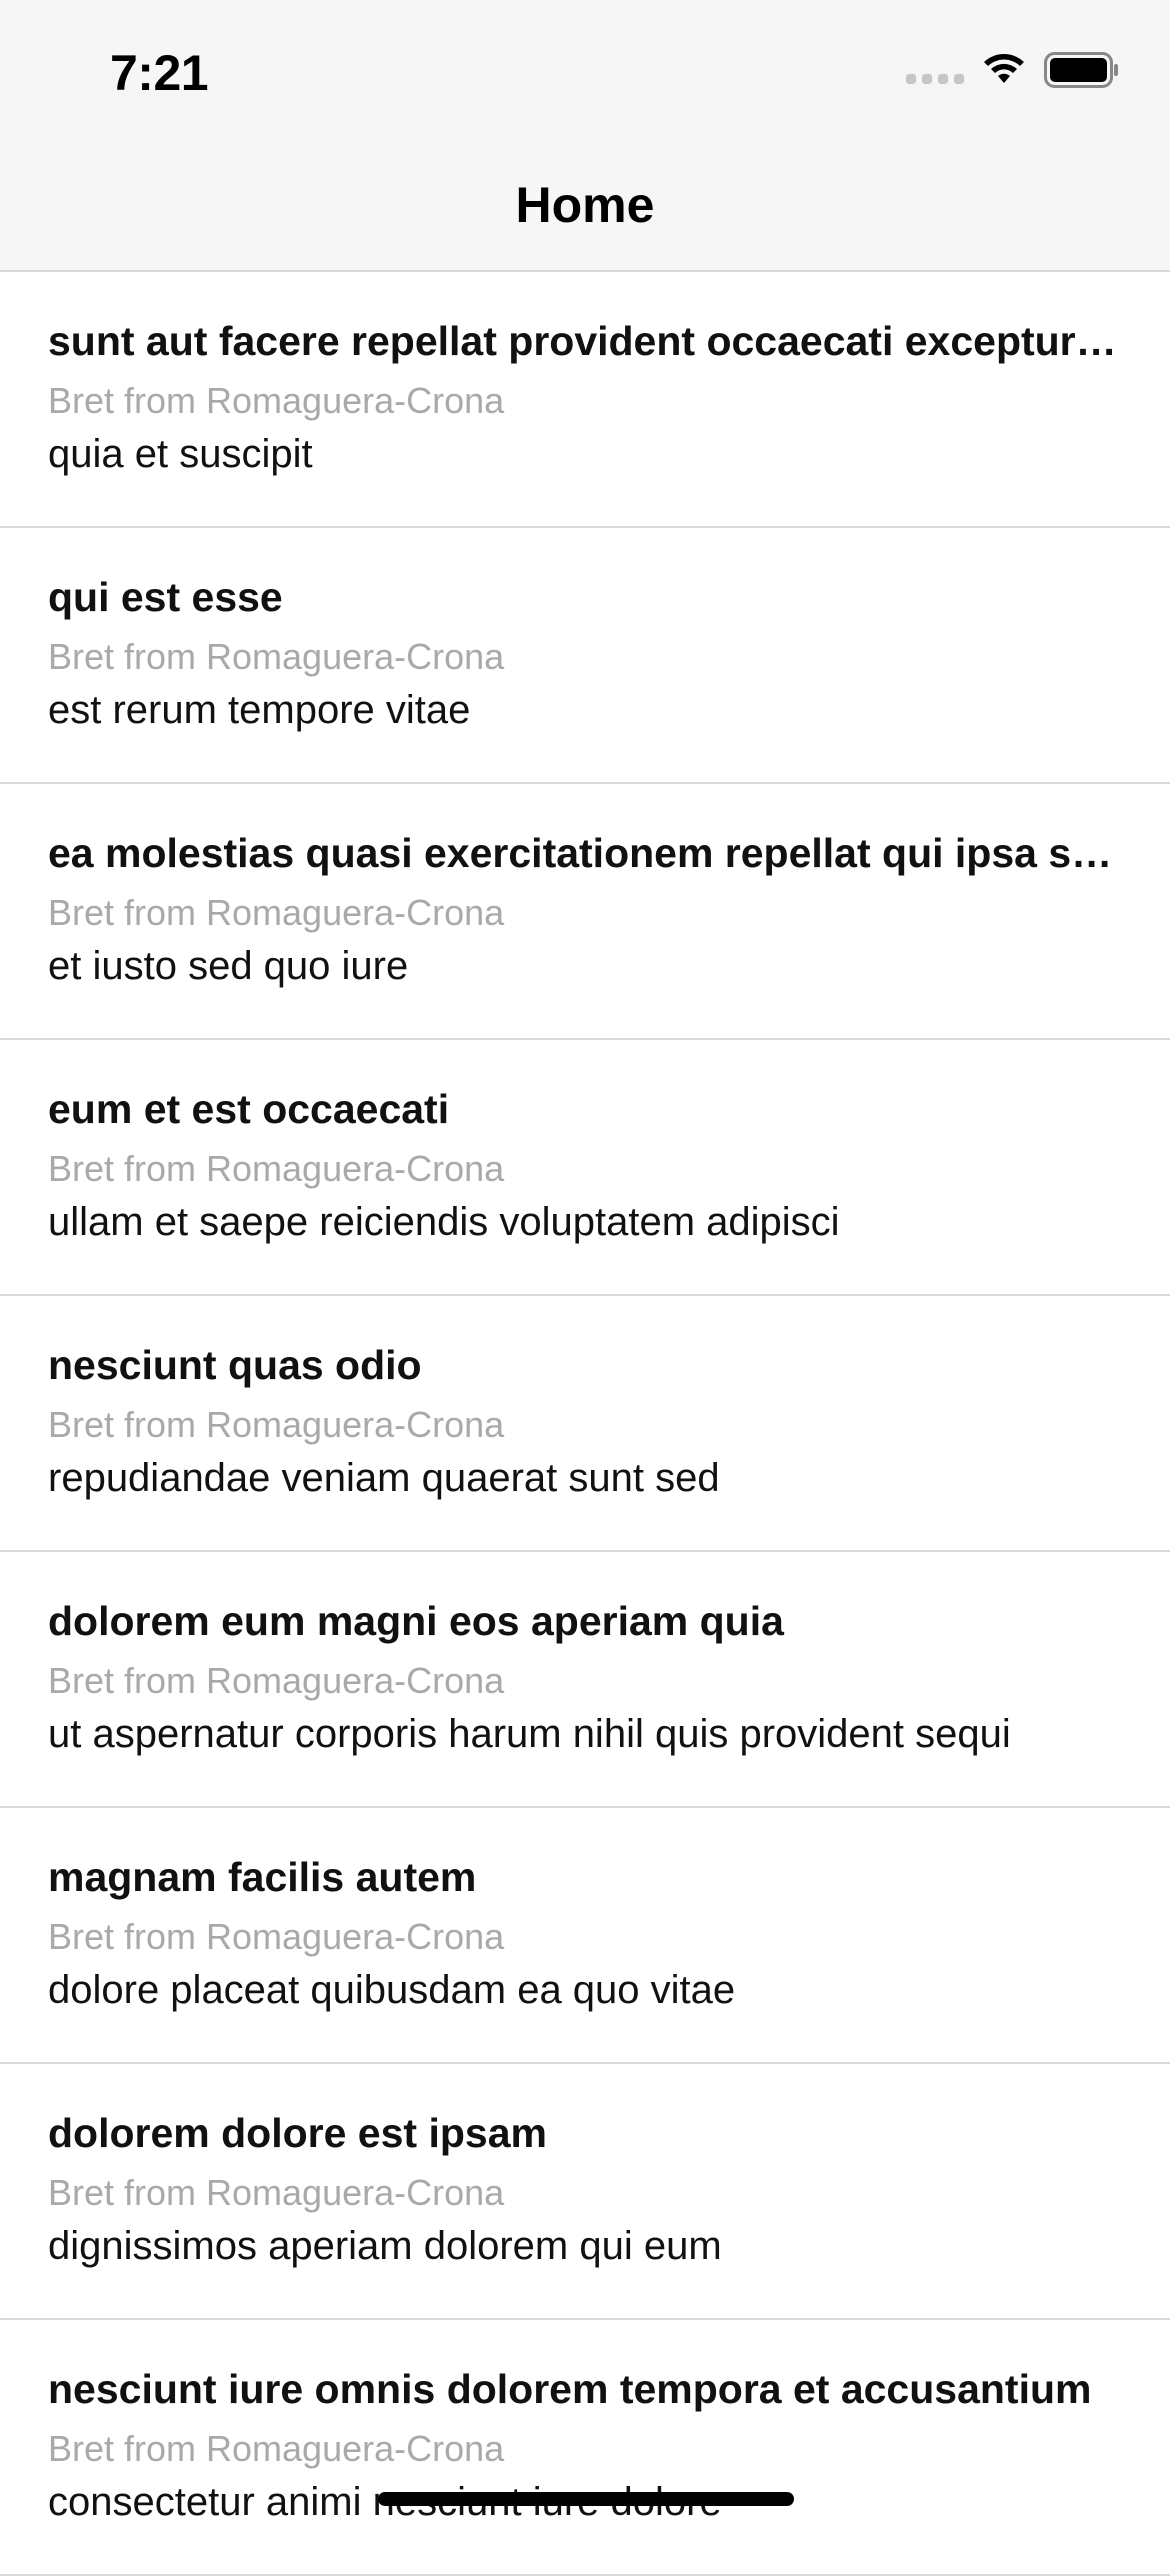 The width and height of the screenshot is (1170, 2576). Describe the element at coordinates (1004, 68) in the screenshot. I see `wifi-icon` at that location.